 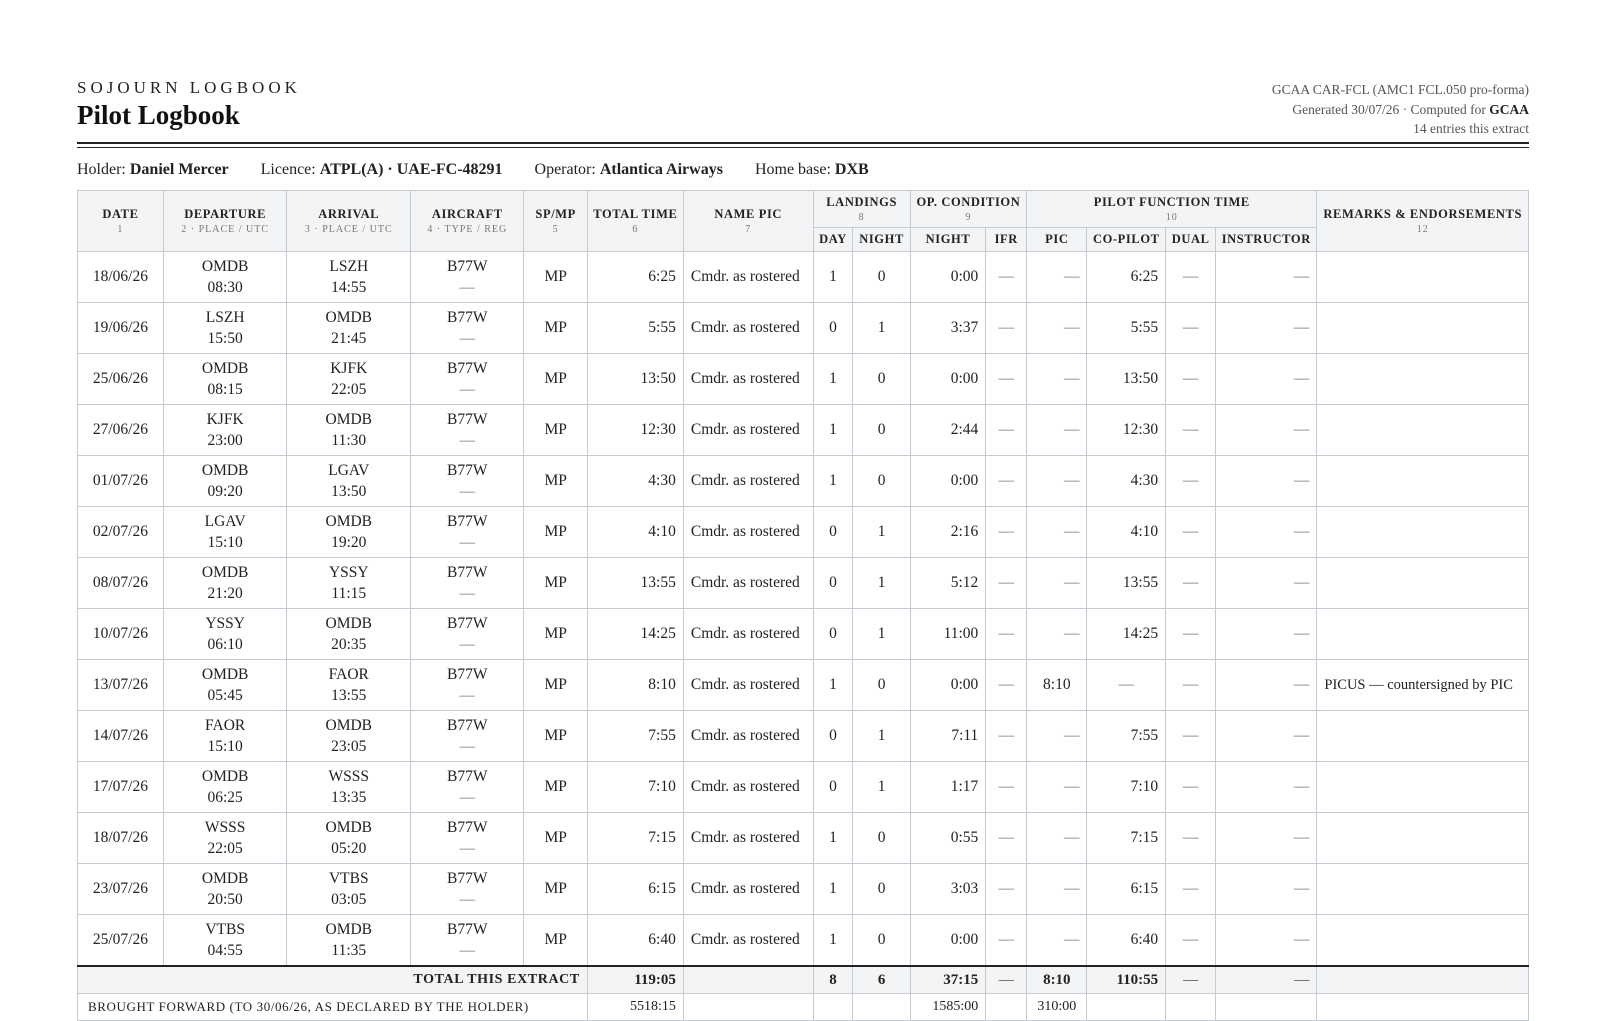 What do you see at coordinates (1266, 239) in the screenshot?
I see `col-instructor: INSTRUCTOR` at bounding box center [1266, 239].